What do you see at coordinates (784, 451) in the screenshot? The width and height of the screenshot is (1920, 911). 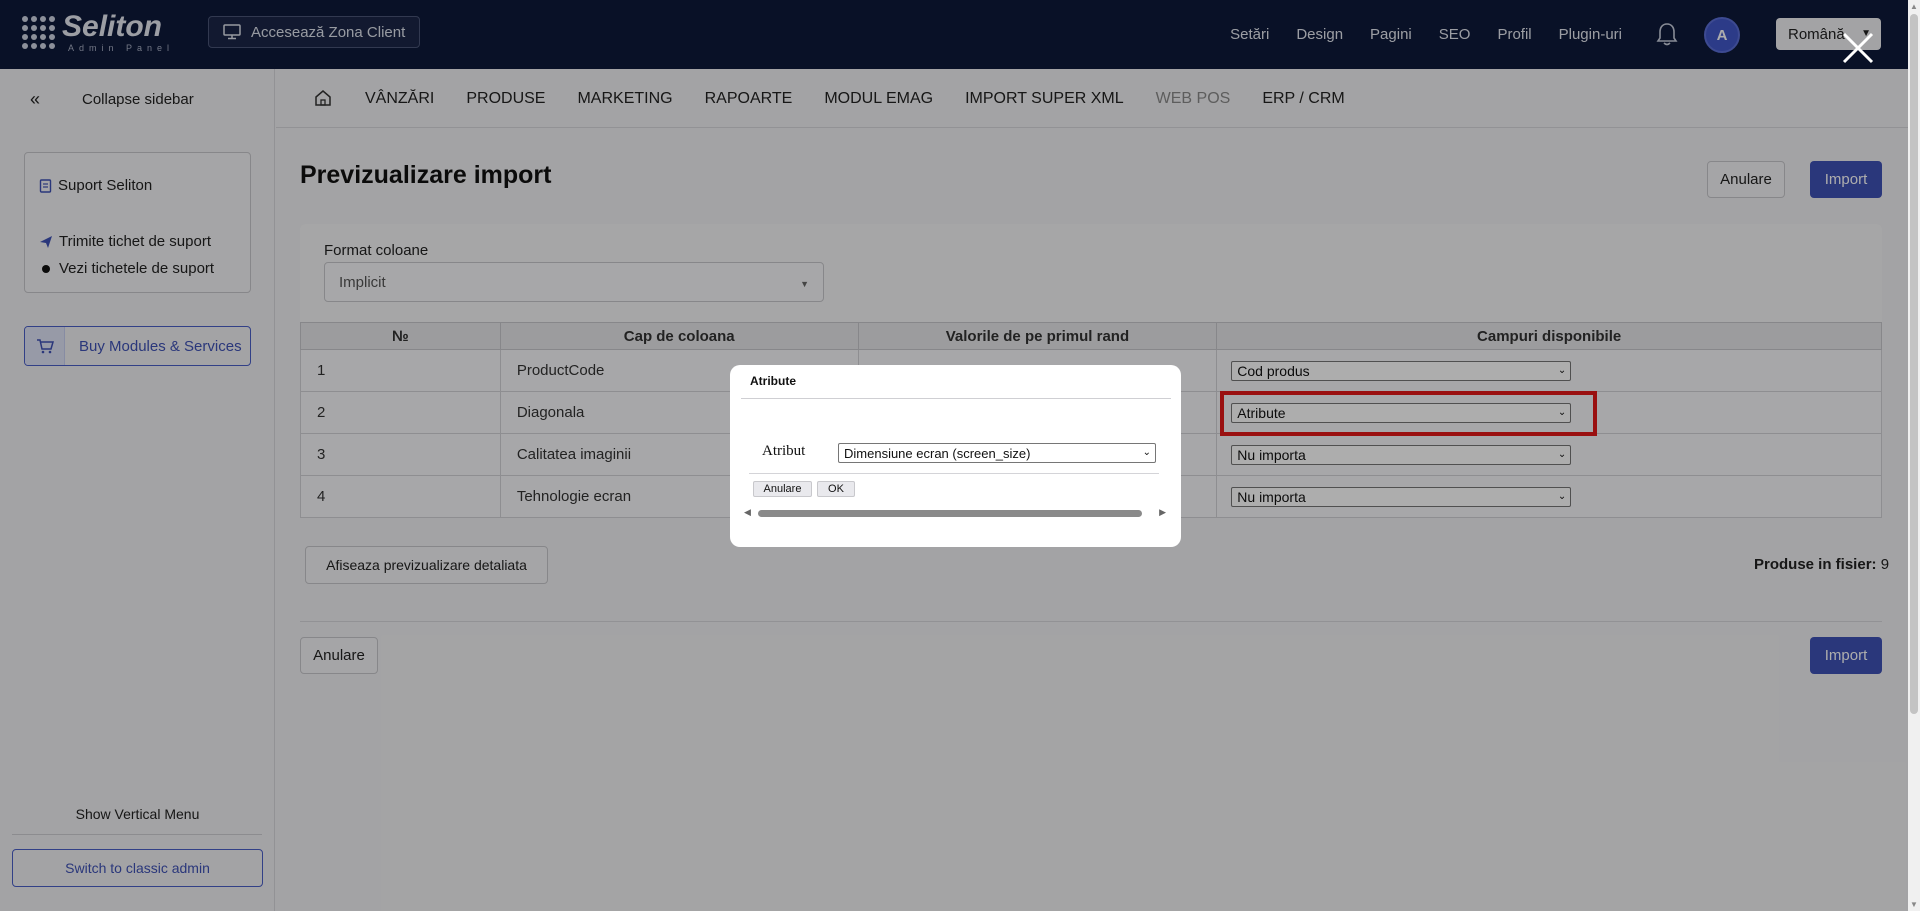 I see `attribute-label: Atribut` at bounding box center [784, 451].